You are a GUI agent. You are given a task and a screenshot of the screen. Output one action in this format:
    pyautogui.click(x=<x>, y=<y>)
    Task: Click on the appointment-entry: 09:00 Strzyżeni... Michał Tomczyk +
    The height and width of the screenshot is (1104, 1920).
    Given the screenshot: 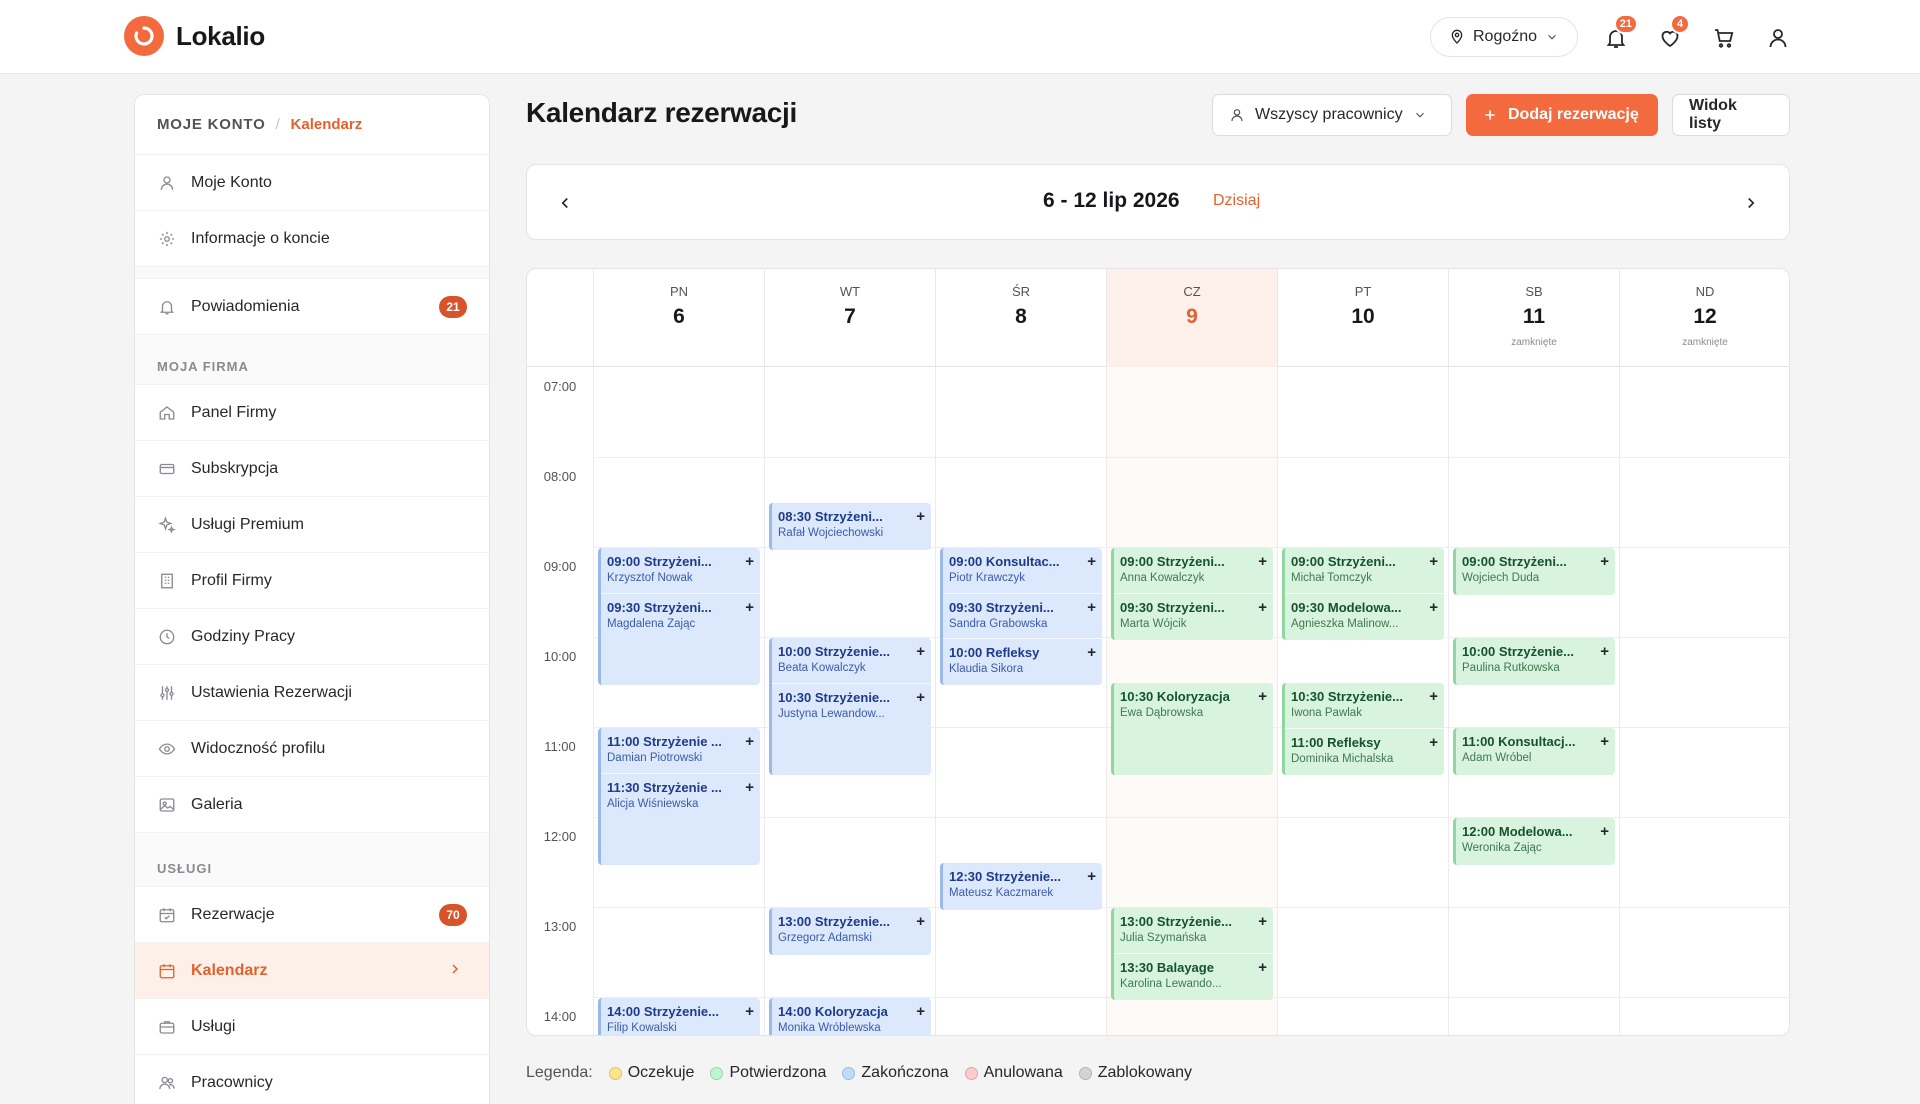 What is the action you would take?
    pyautogui.click(x=1364, y=570)
    